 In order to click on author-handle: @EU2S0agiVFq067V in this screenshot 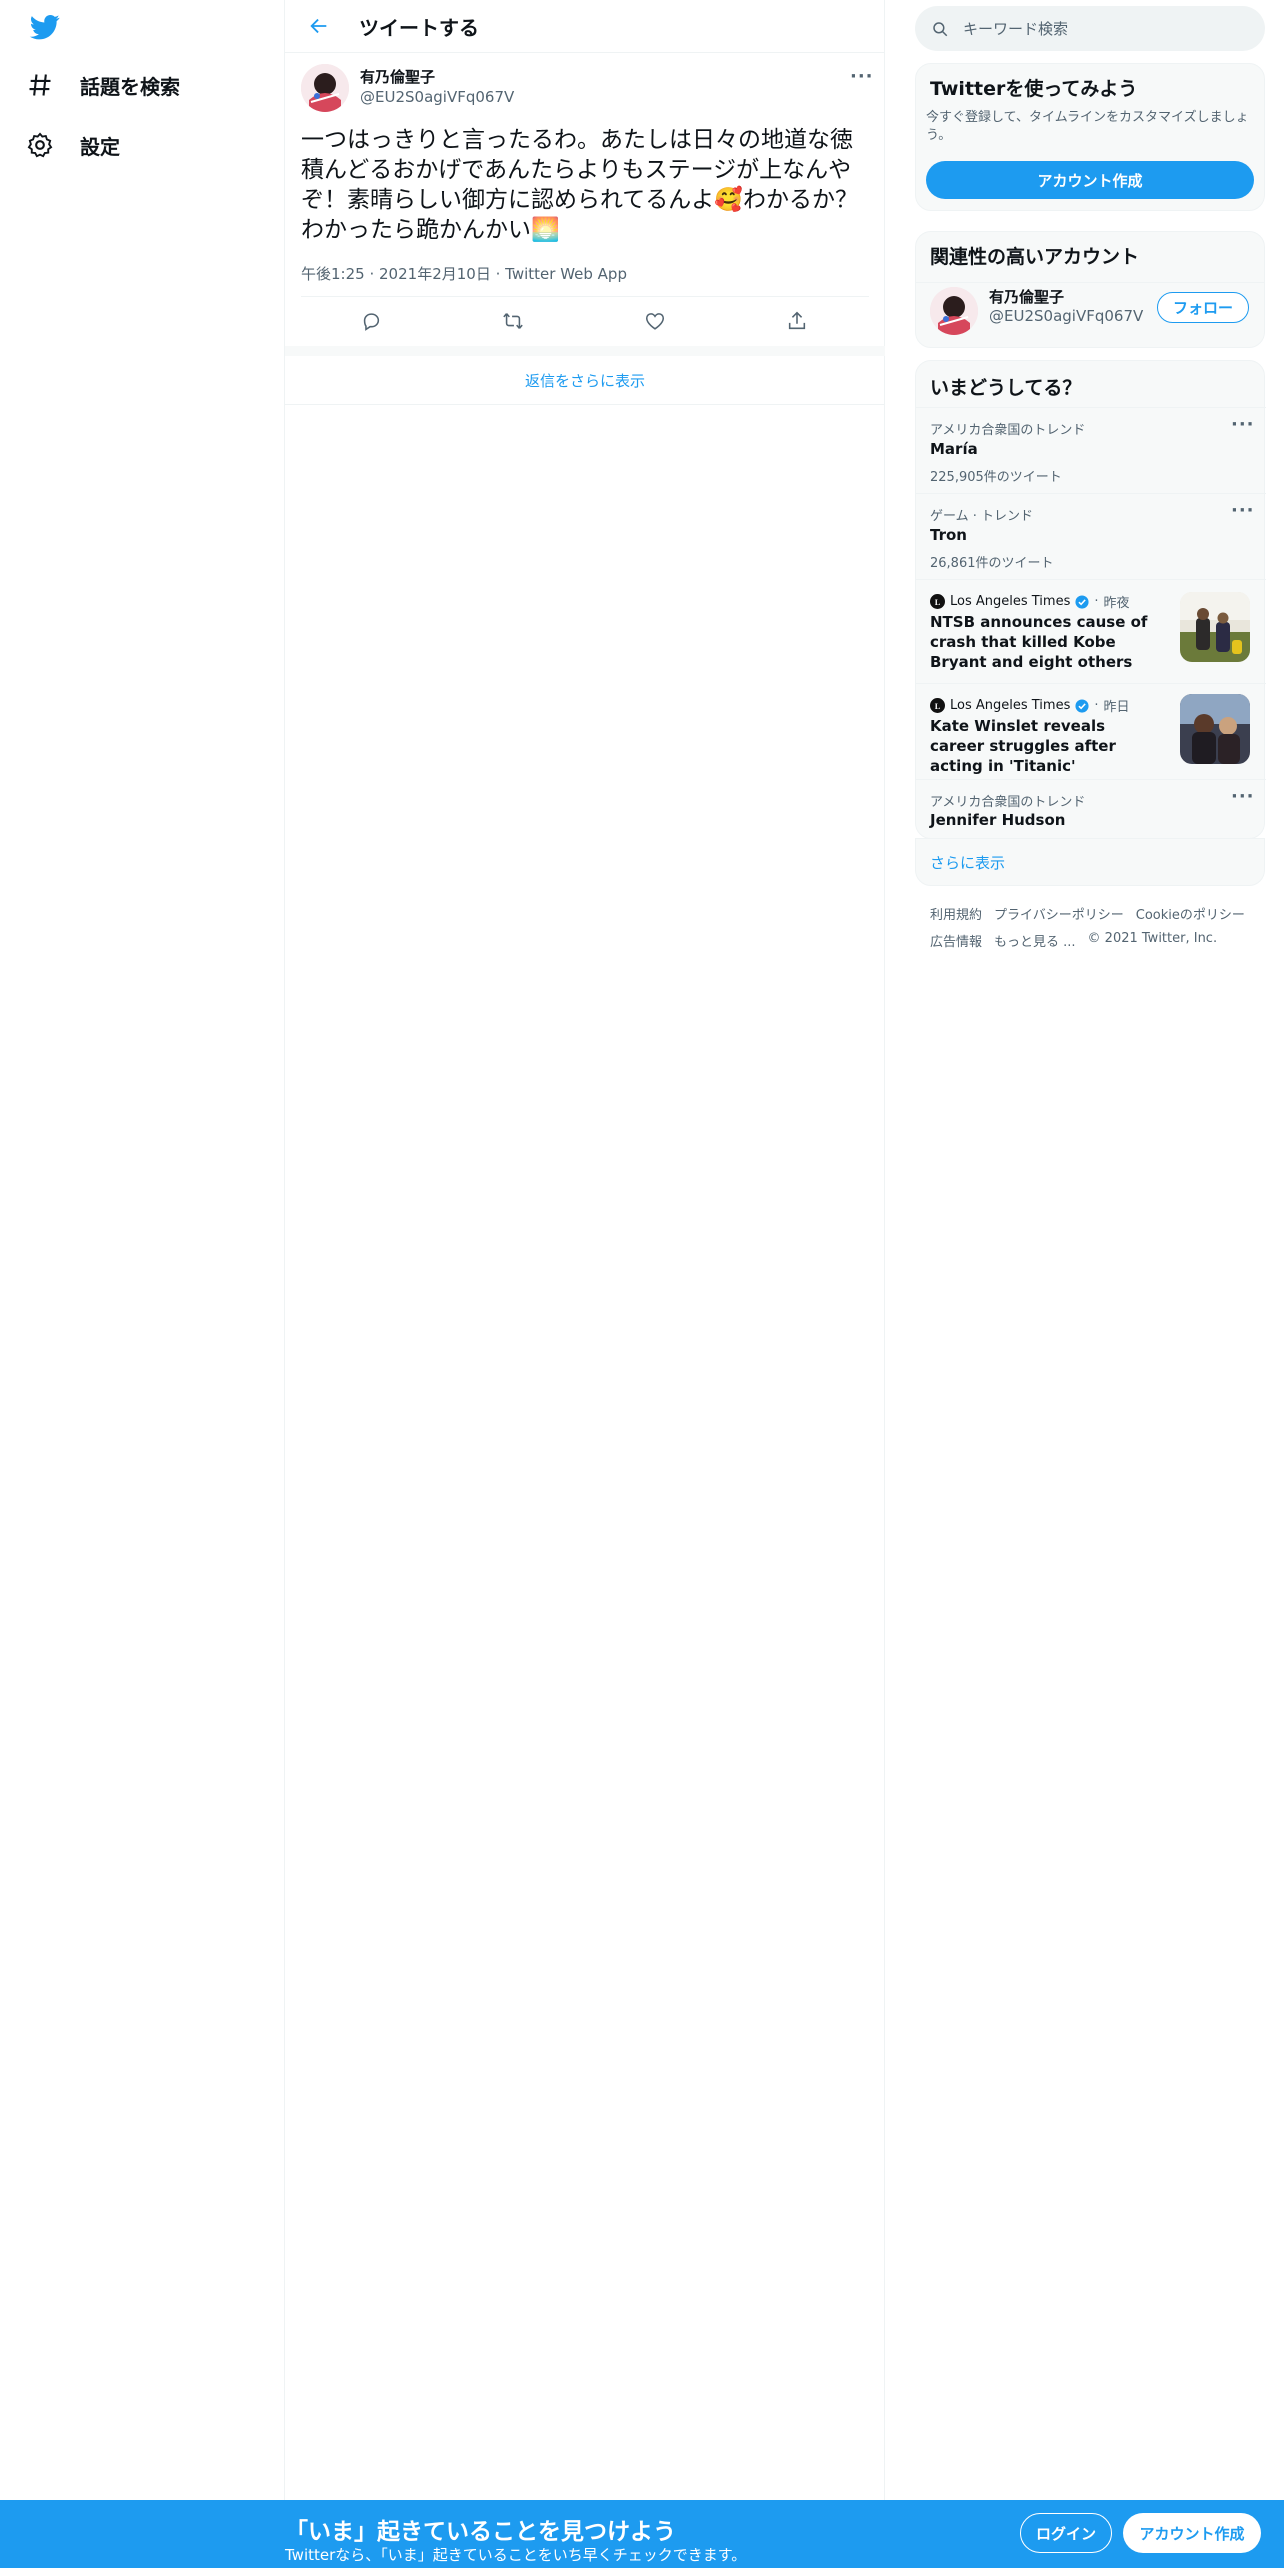, I will do `click(437, 97)`.